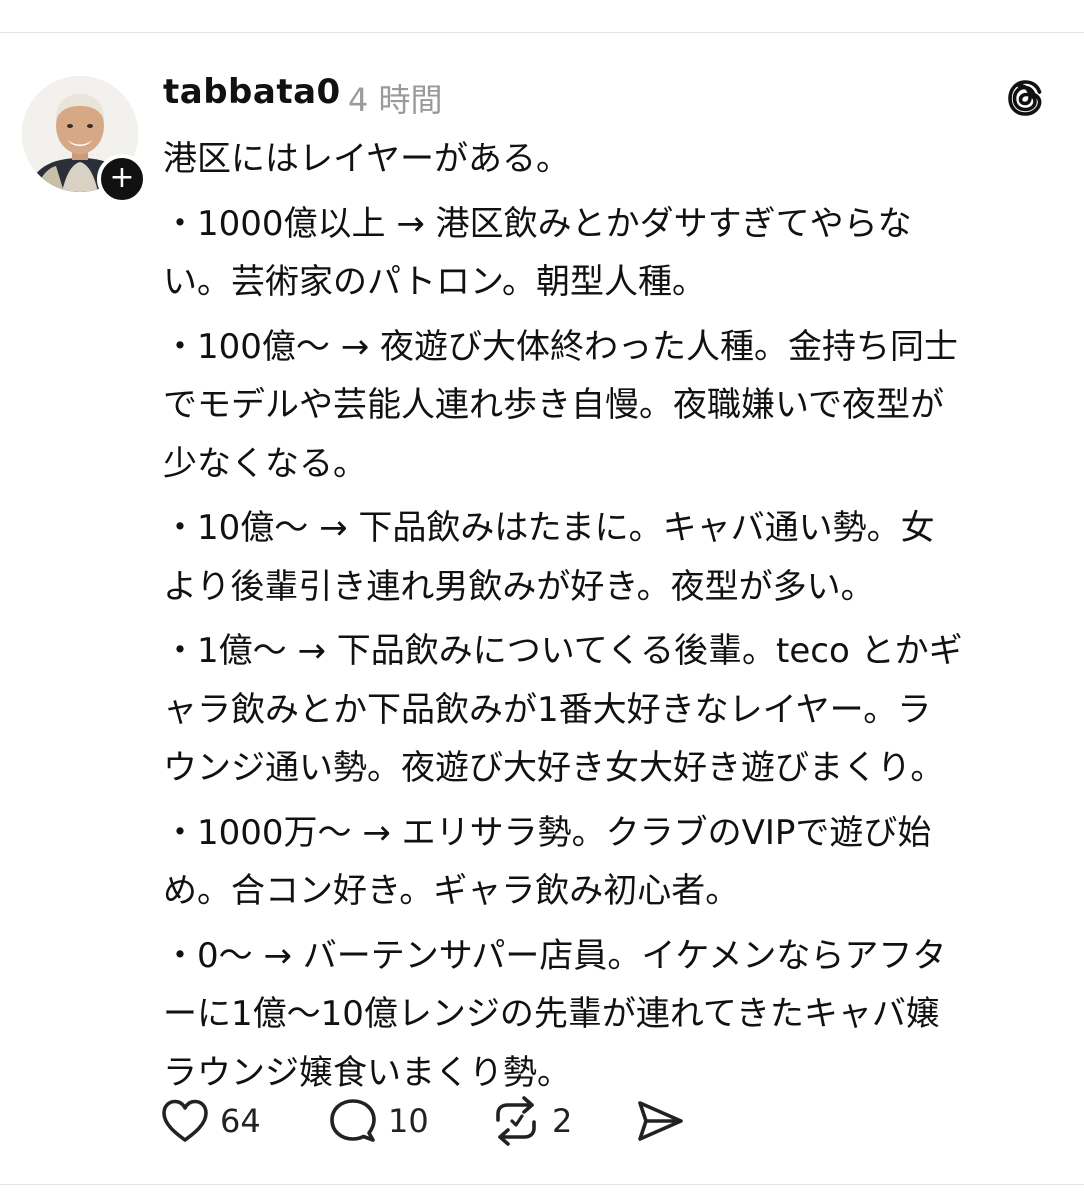 The width and height of the screenshot is (1084, 1200). What do you see at coordinates (434, 282) in the screenshot?
I see `post-line: い。芸術家のパトロン。朝型人種。` at bounding box center [434, 282].